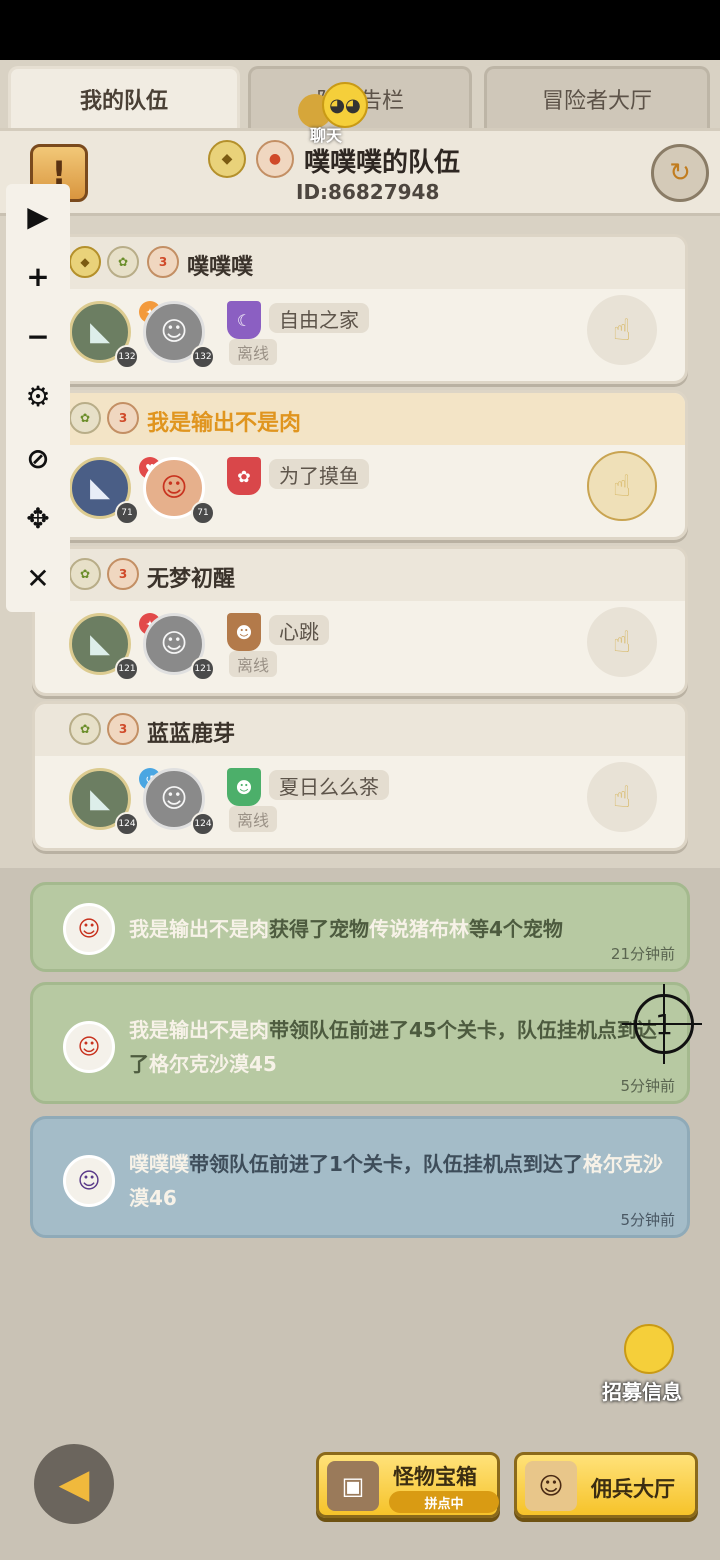 The height and width of the screenshot is (1560, 720). What do you see at coordinates (38, 216) in the screenshot?
I see `play-icon: ▶` at bounding box center [38, 216].